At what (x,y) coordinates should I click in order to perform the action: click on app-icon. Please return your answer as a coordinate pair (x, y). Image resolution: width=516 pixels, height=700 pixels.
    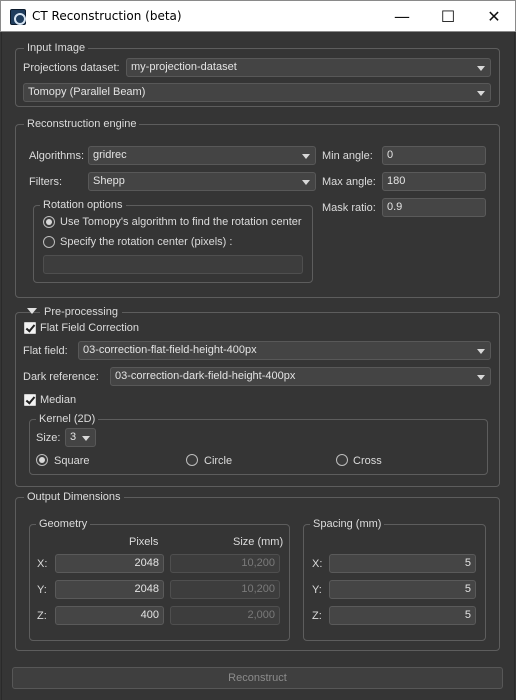
    Looking at the image, I should click on (18, 17).